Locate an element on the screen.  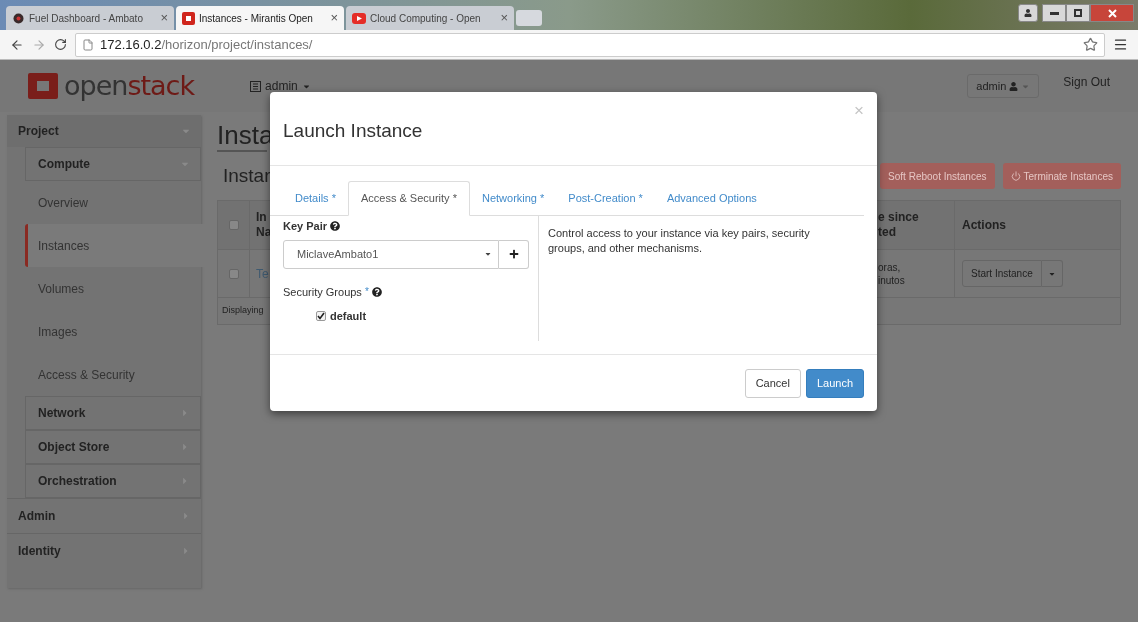
close-icon is located at coordinates (1112, 13).